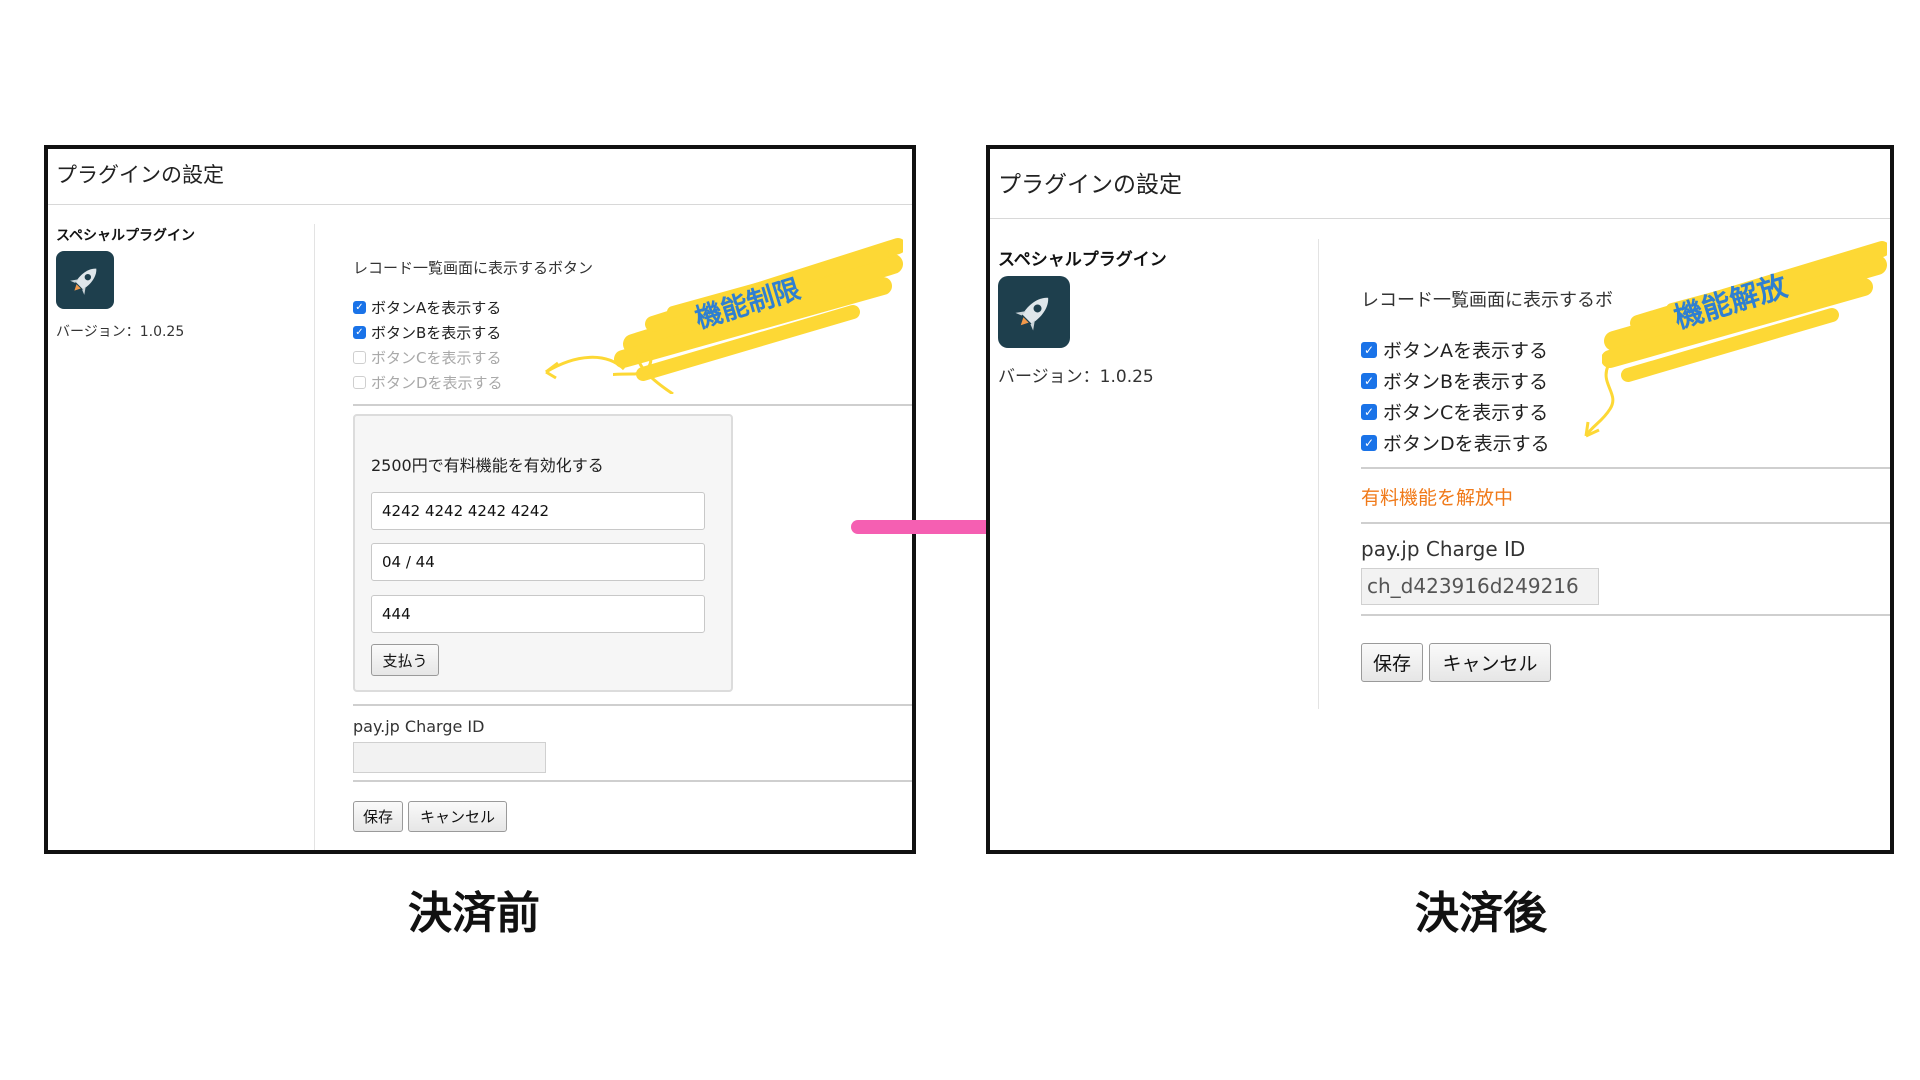 This screenshot has height=1080, width=1920. I want to click on card-expiry-input: 04 / 44, so click(538, 562).